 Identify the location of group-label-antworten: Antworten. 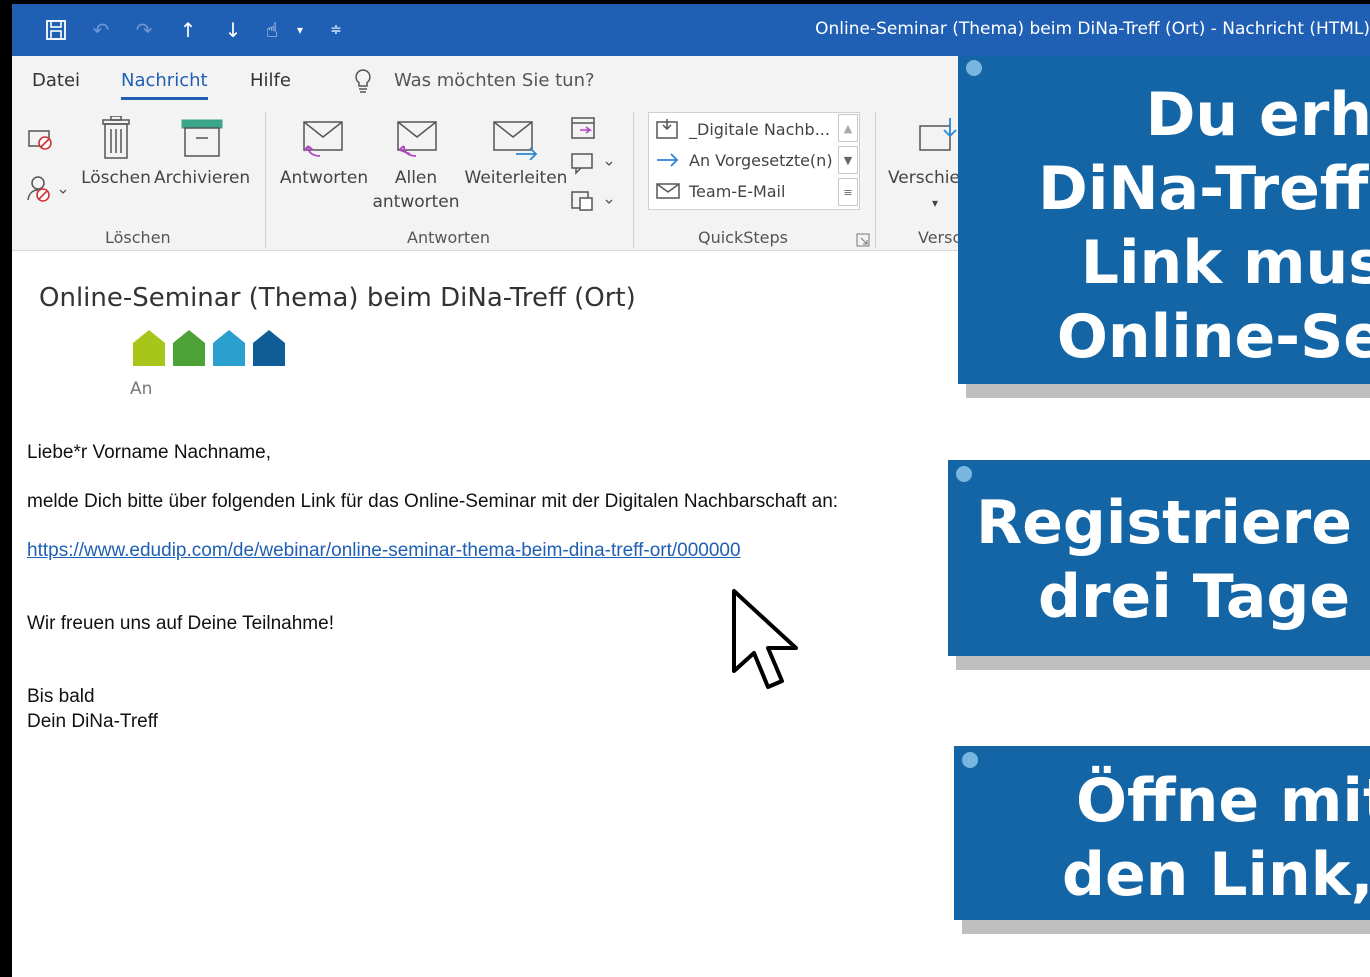
(449, 237).